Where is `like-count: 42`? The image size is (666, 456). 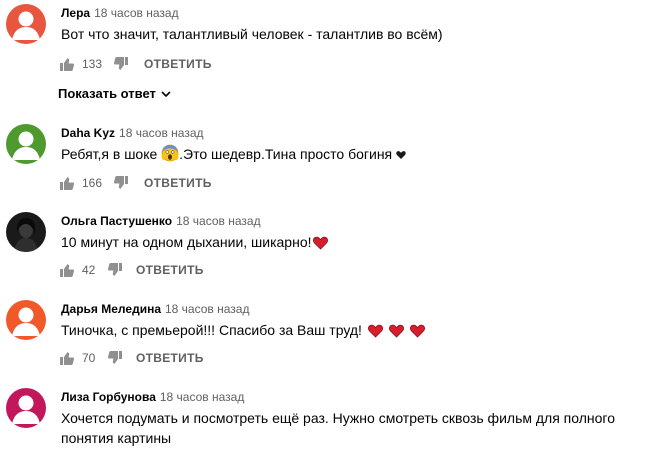 like-count: 42 is located at coordinates (89, 270).